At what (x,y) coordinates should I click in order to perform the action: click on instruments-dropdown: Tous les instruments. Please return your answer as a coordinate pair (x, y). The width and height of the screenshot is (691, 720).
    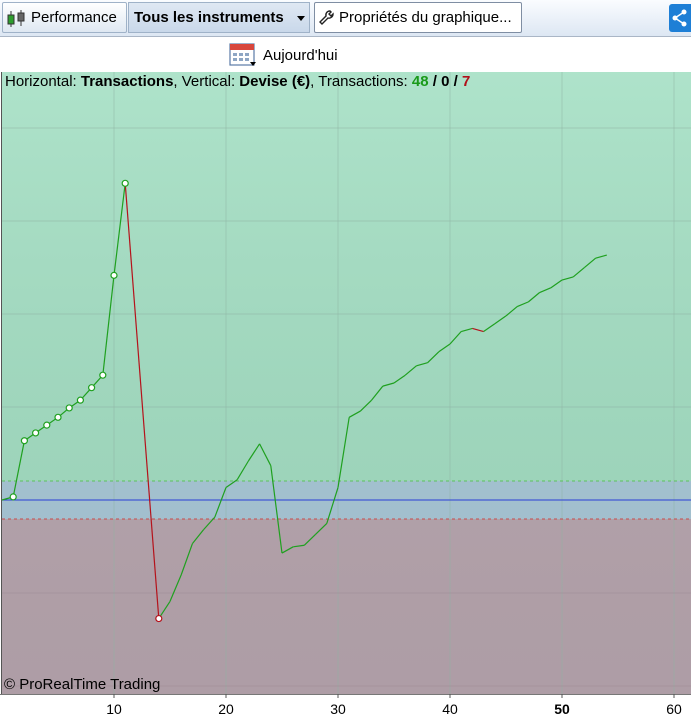
    Looking at the image, I should click on (219, 17).